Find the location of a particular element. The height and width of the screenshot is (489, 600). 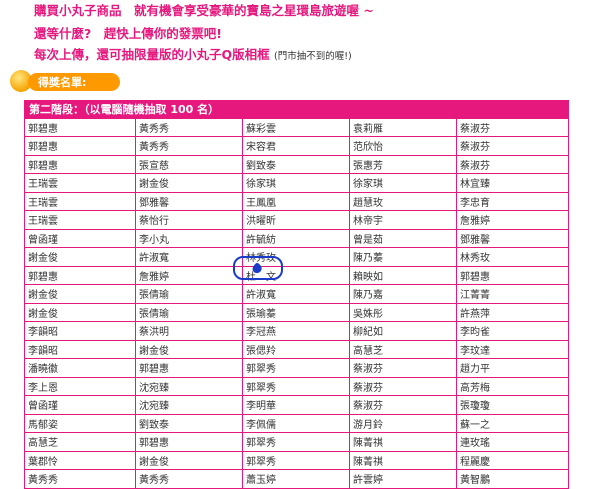

winner-name-cell: 曾是茹 is located at coordinates (403, 238).